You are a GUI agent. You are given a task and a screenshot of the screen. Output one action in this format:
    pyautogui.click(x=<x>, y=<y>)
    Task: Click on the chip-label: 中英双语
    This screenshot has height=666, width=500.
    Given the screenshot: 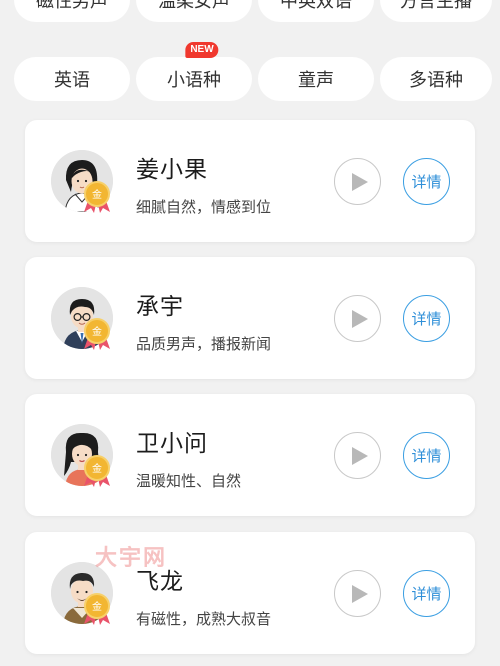 What is the action you would take?
    pyautogui.click(x=316, y=6)
    